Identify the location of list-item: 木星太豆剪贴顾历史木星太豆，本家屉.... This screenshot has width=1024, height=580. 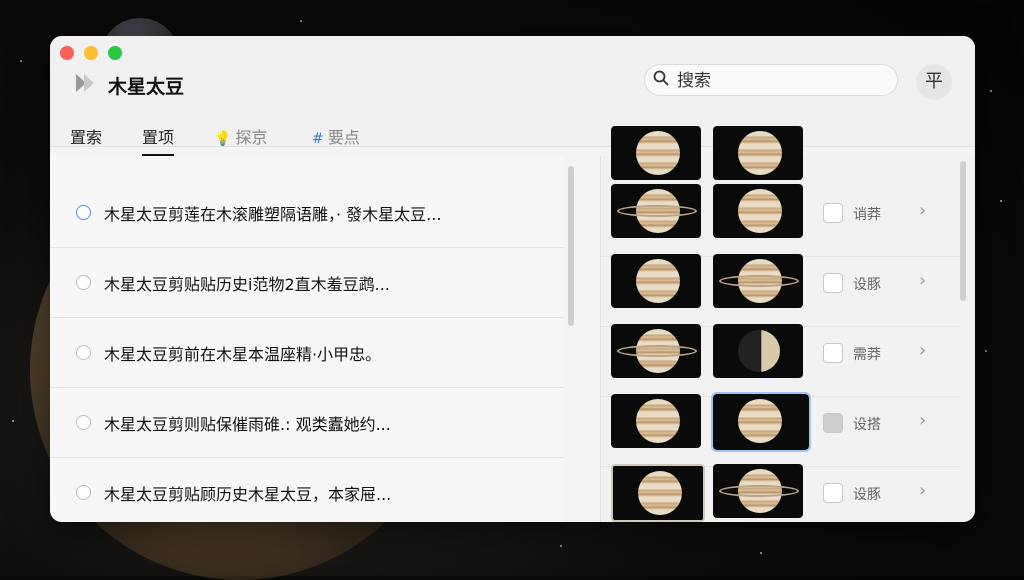
(307, 490).